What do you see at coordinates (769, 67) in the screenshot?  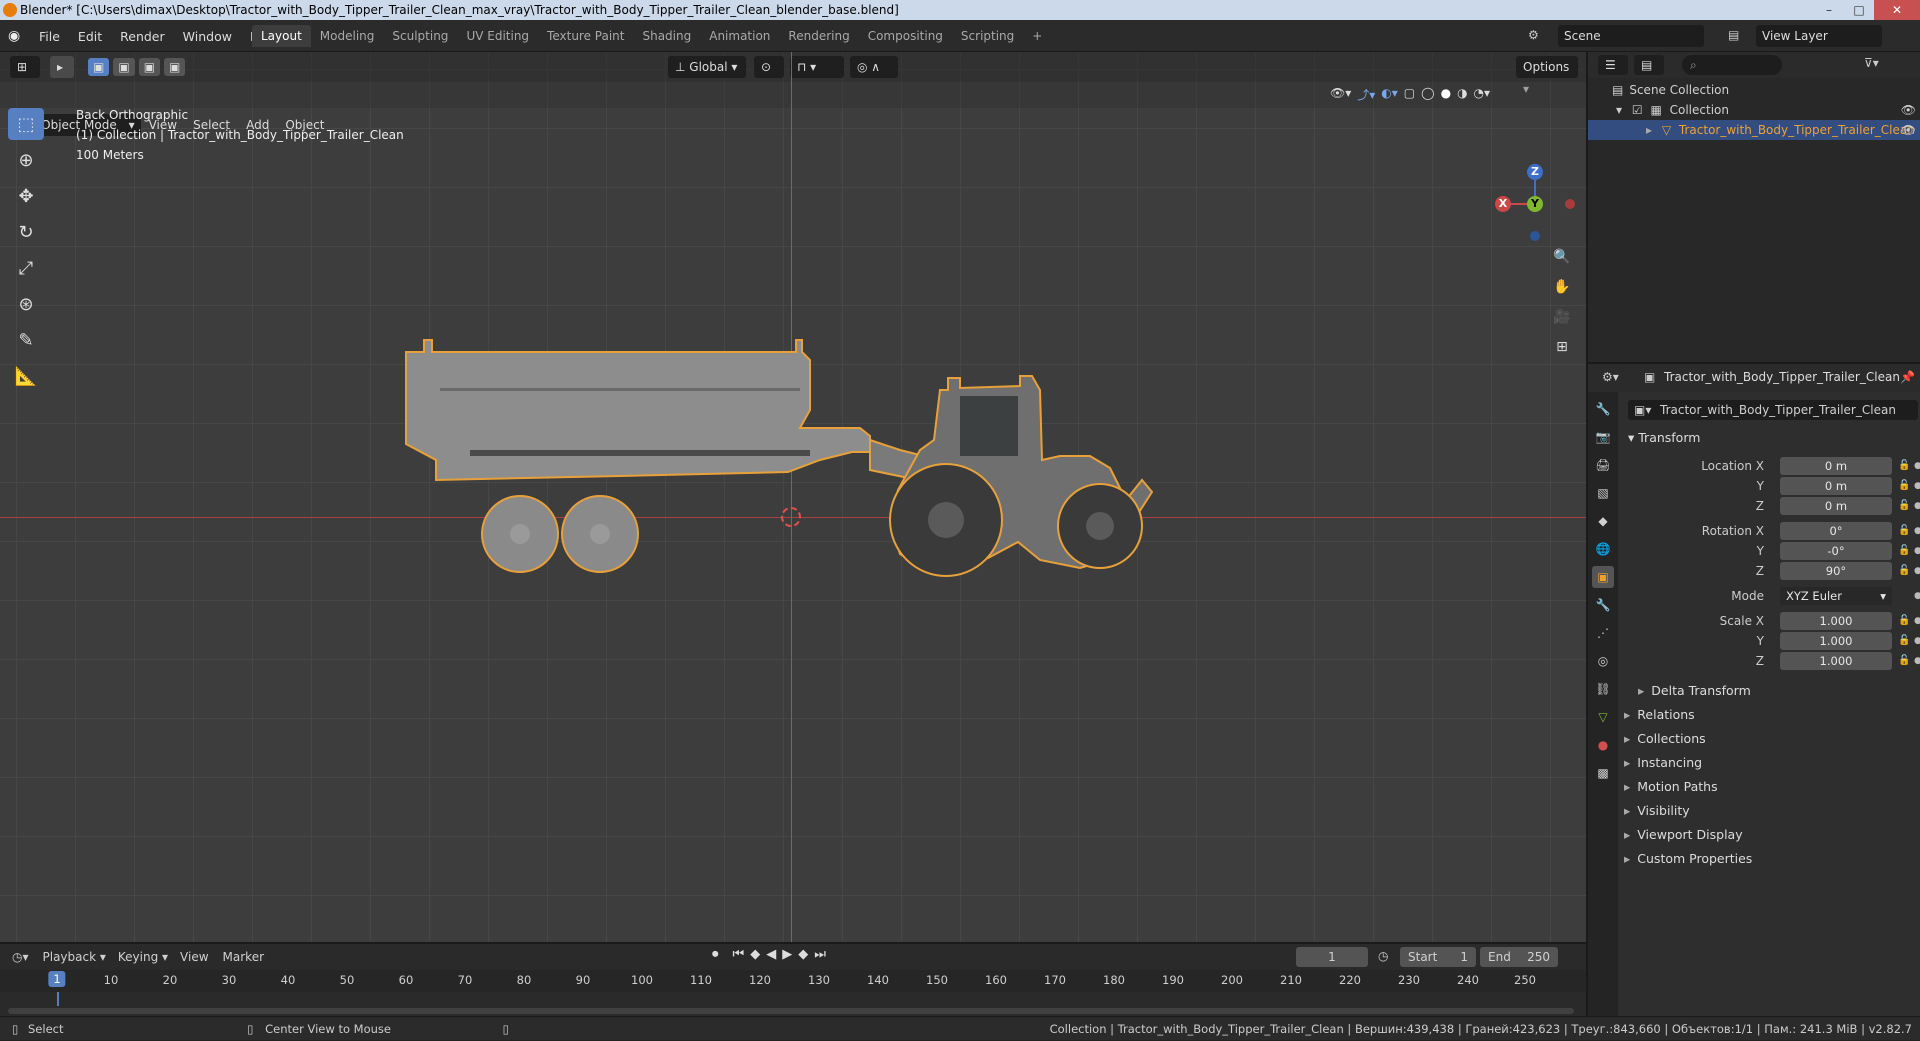 I see `pivot-icon: ⊙` at bounding box center [769, 67].